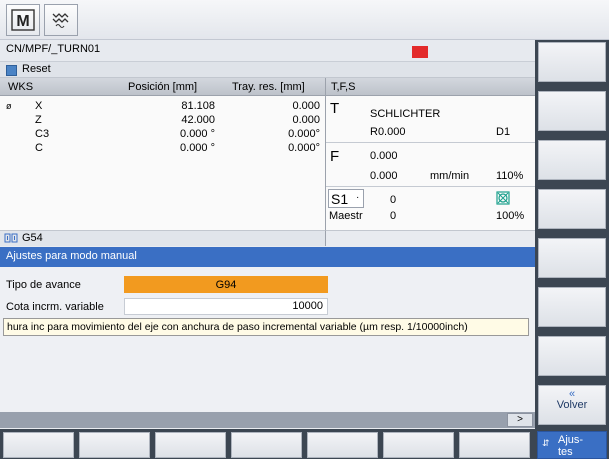 The height and width of the screenshot is (459, 609). I want to click on tfs-title: T,F,S, so click(343, 87).